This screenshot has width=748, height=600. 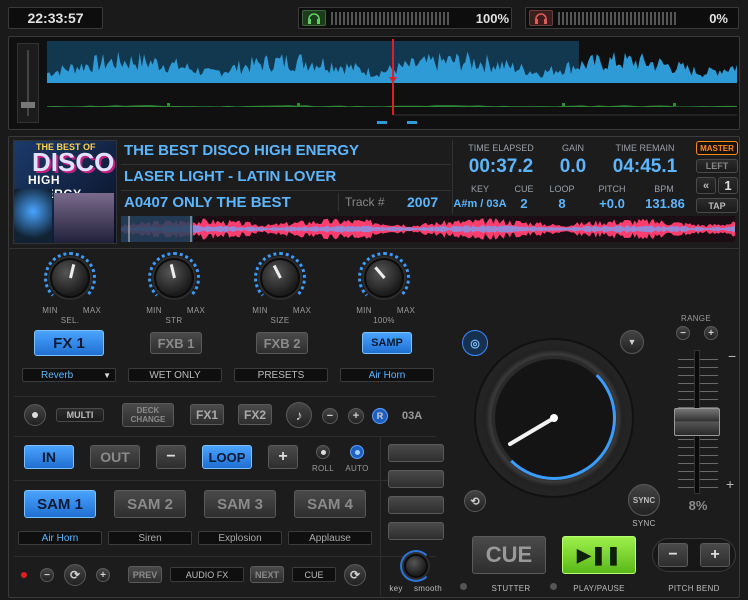 What do you see at coordinates (356, 416) in the screenshot?
I see `key-plus-button: +` at bounding box center [356, 416].